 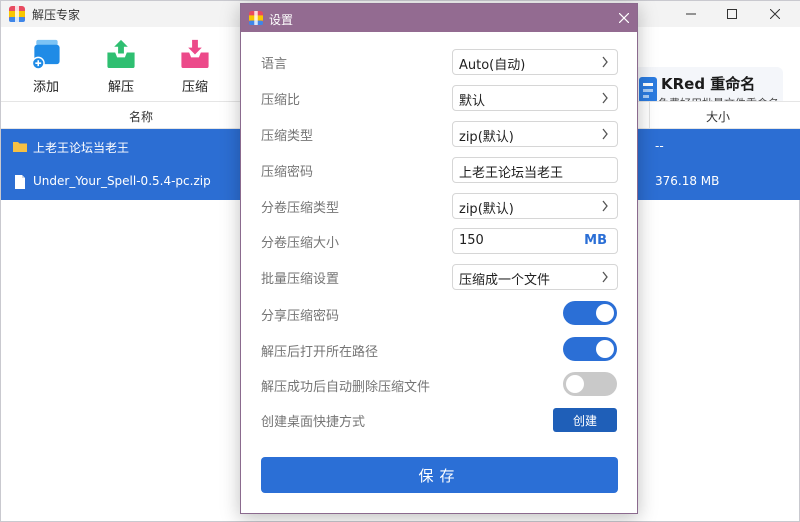 What do you see at coordinates (194, 87) in the screenshot?
I see `compress-label: 压缩` at bounding box center [194, 87].